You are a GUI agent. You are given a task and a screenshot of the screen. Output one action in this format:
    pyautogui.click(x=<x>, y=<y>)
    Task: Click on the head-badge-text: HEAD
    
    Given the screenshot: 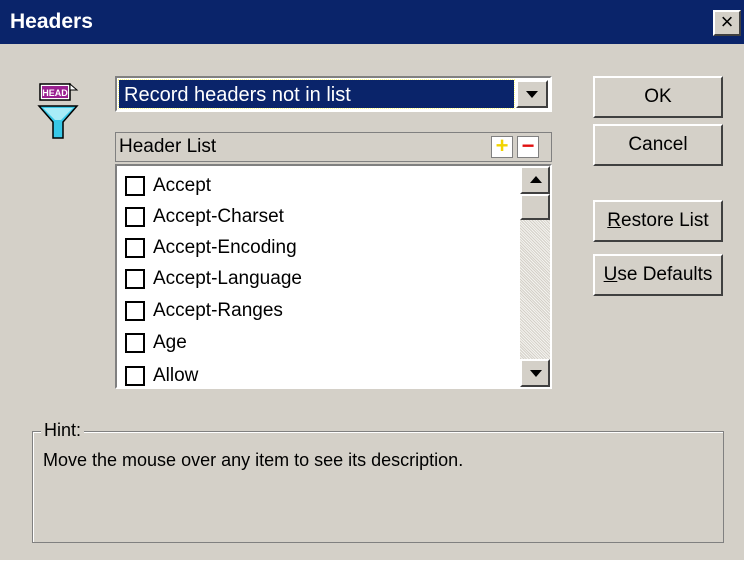 What is the action you would take?
    pyautogui.click(x=55, y=93)
    